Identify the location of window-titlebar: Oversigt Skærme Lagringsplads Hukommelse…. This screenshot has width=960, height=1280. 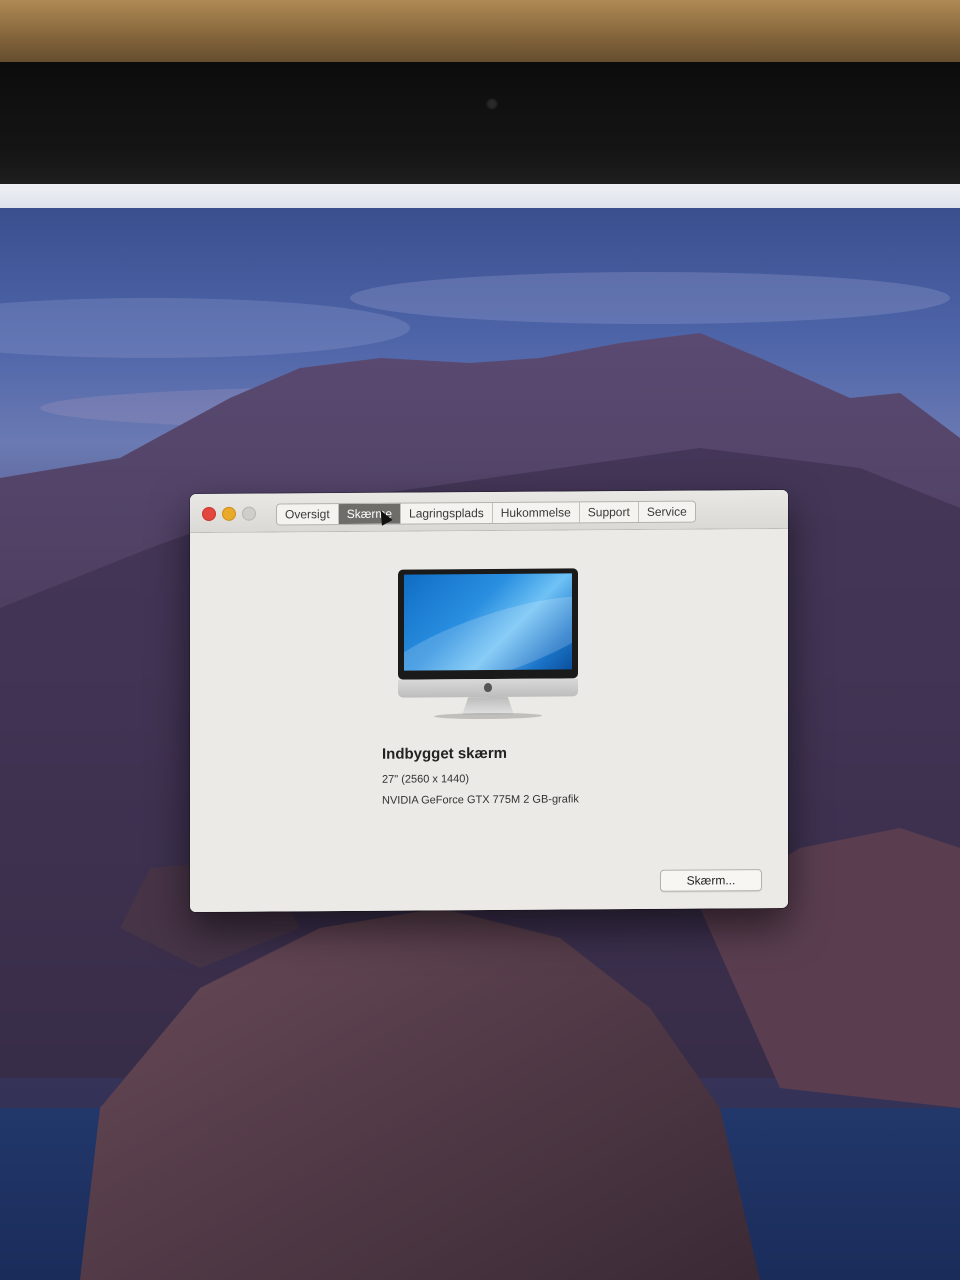
(489, 511).